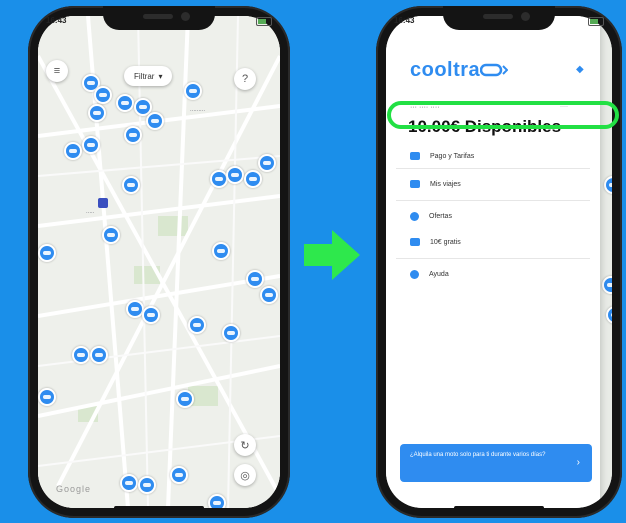 This screenshot has width=626, height=523. What do you see at coordinates (440, 216) in the screenshot?
I see `menu-item-label: Ofertas` at bounding box center [440, 216].